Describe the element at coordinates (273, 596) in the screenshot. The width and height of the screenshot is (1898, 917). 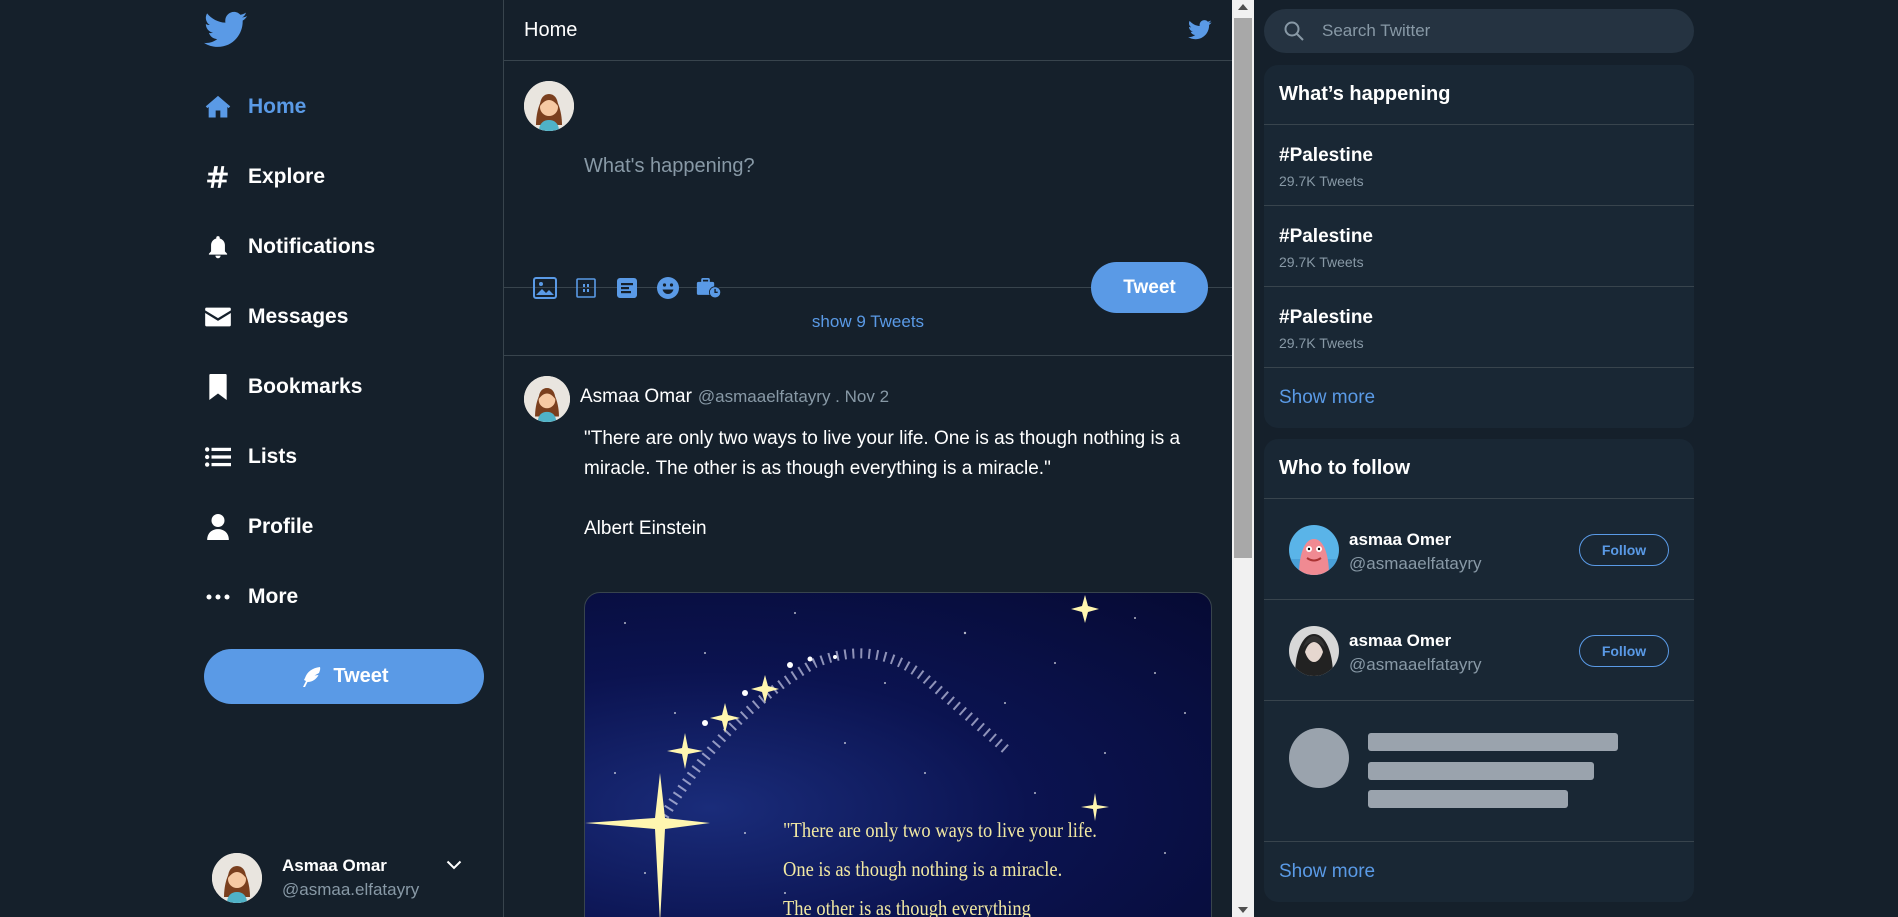
I see `nav-label: More` at that location.